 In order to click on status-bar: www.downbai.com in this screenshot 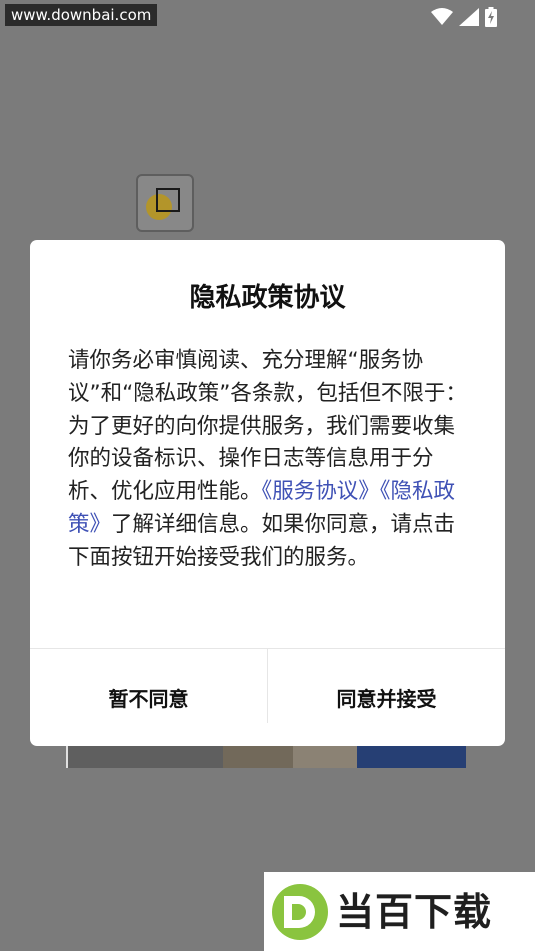, I will do `click(267, 17)`.